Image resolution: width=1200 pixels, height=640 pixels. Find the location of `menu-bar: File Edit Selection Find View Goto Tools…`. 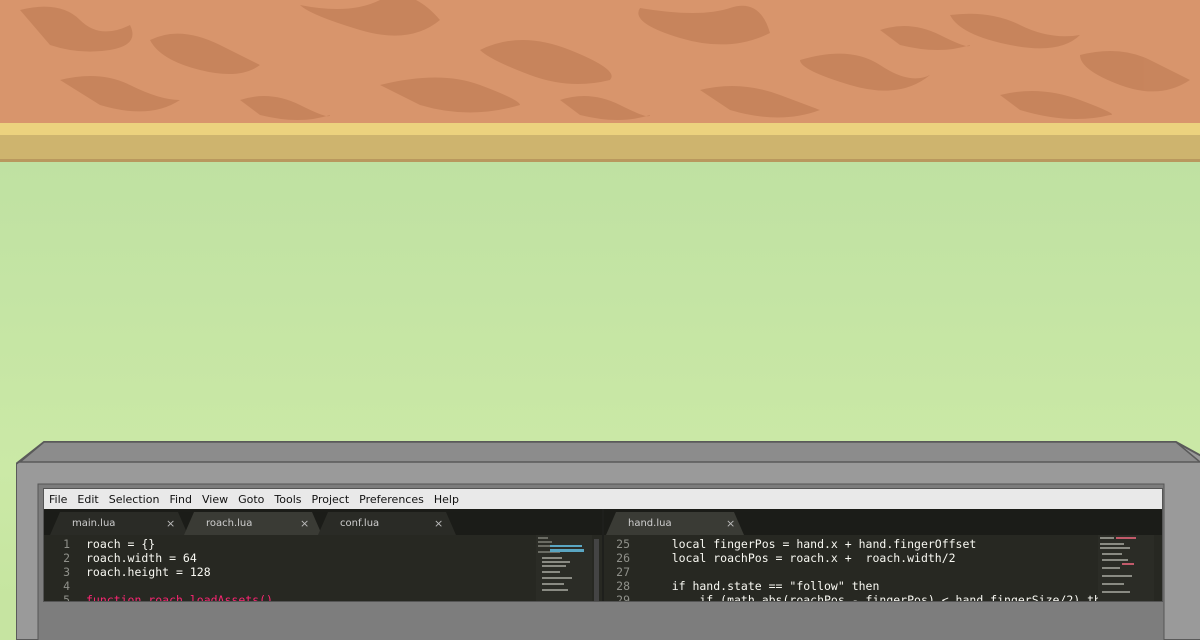

menu-bar: File Edit Selection Find View Goto Tools… is located at coordinates (603, 499).